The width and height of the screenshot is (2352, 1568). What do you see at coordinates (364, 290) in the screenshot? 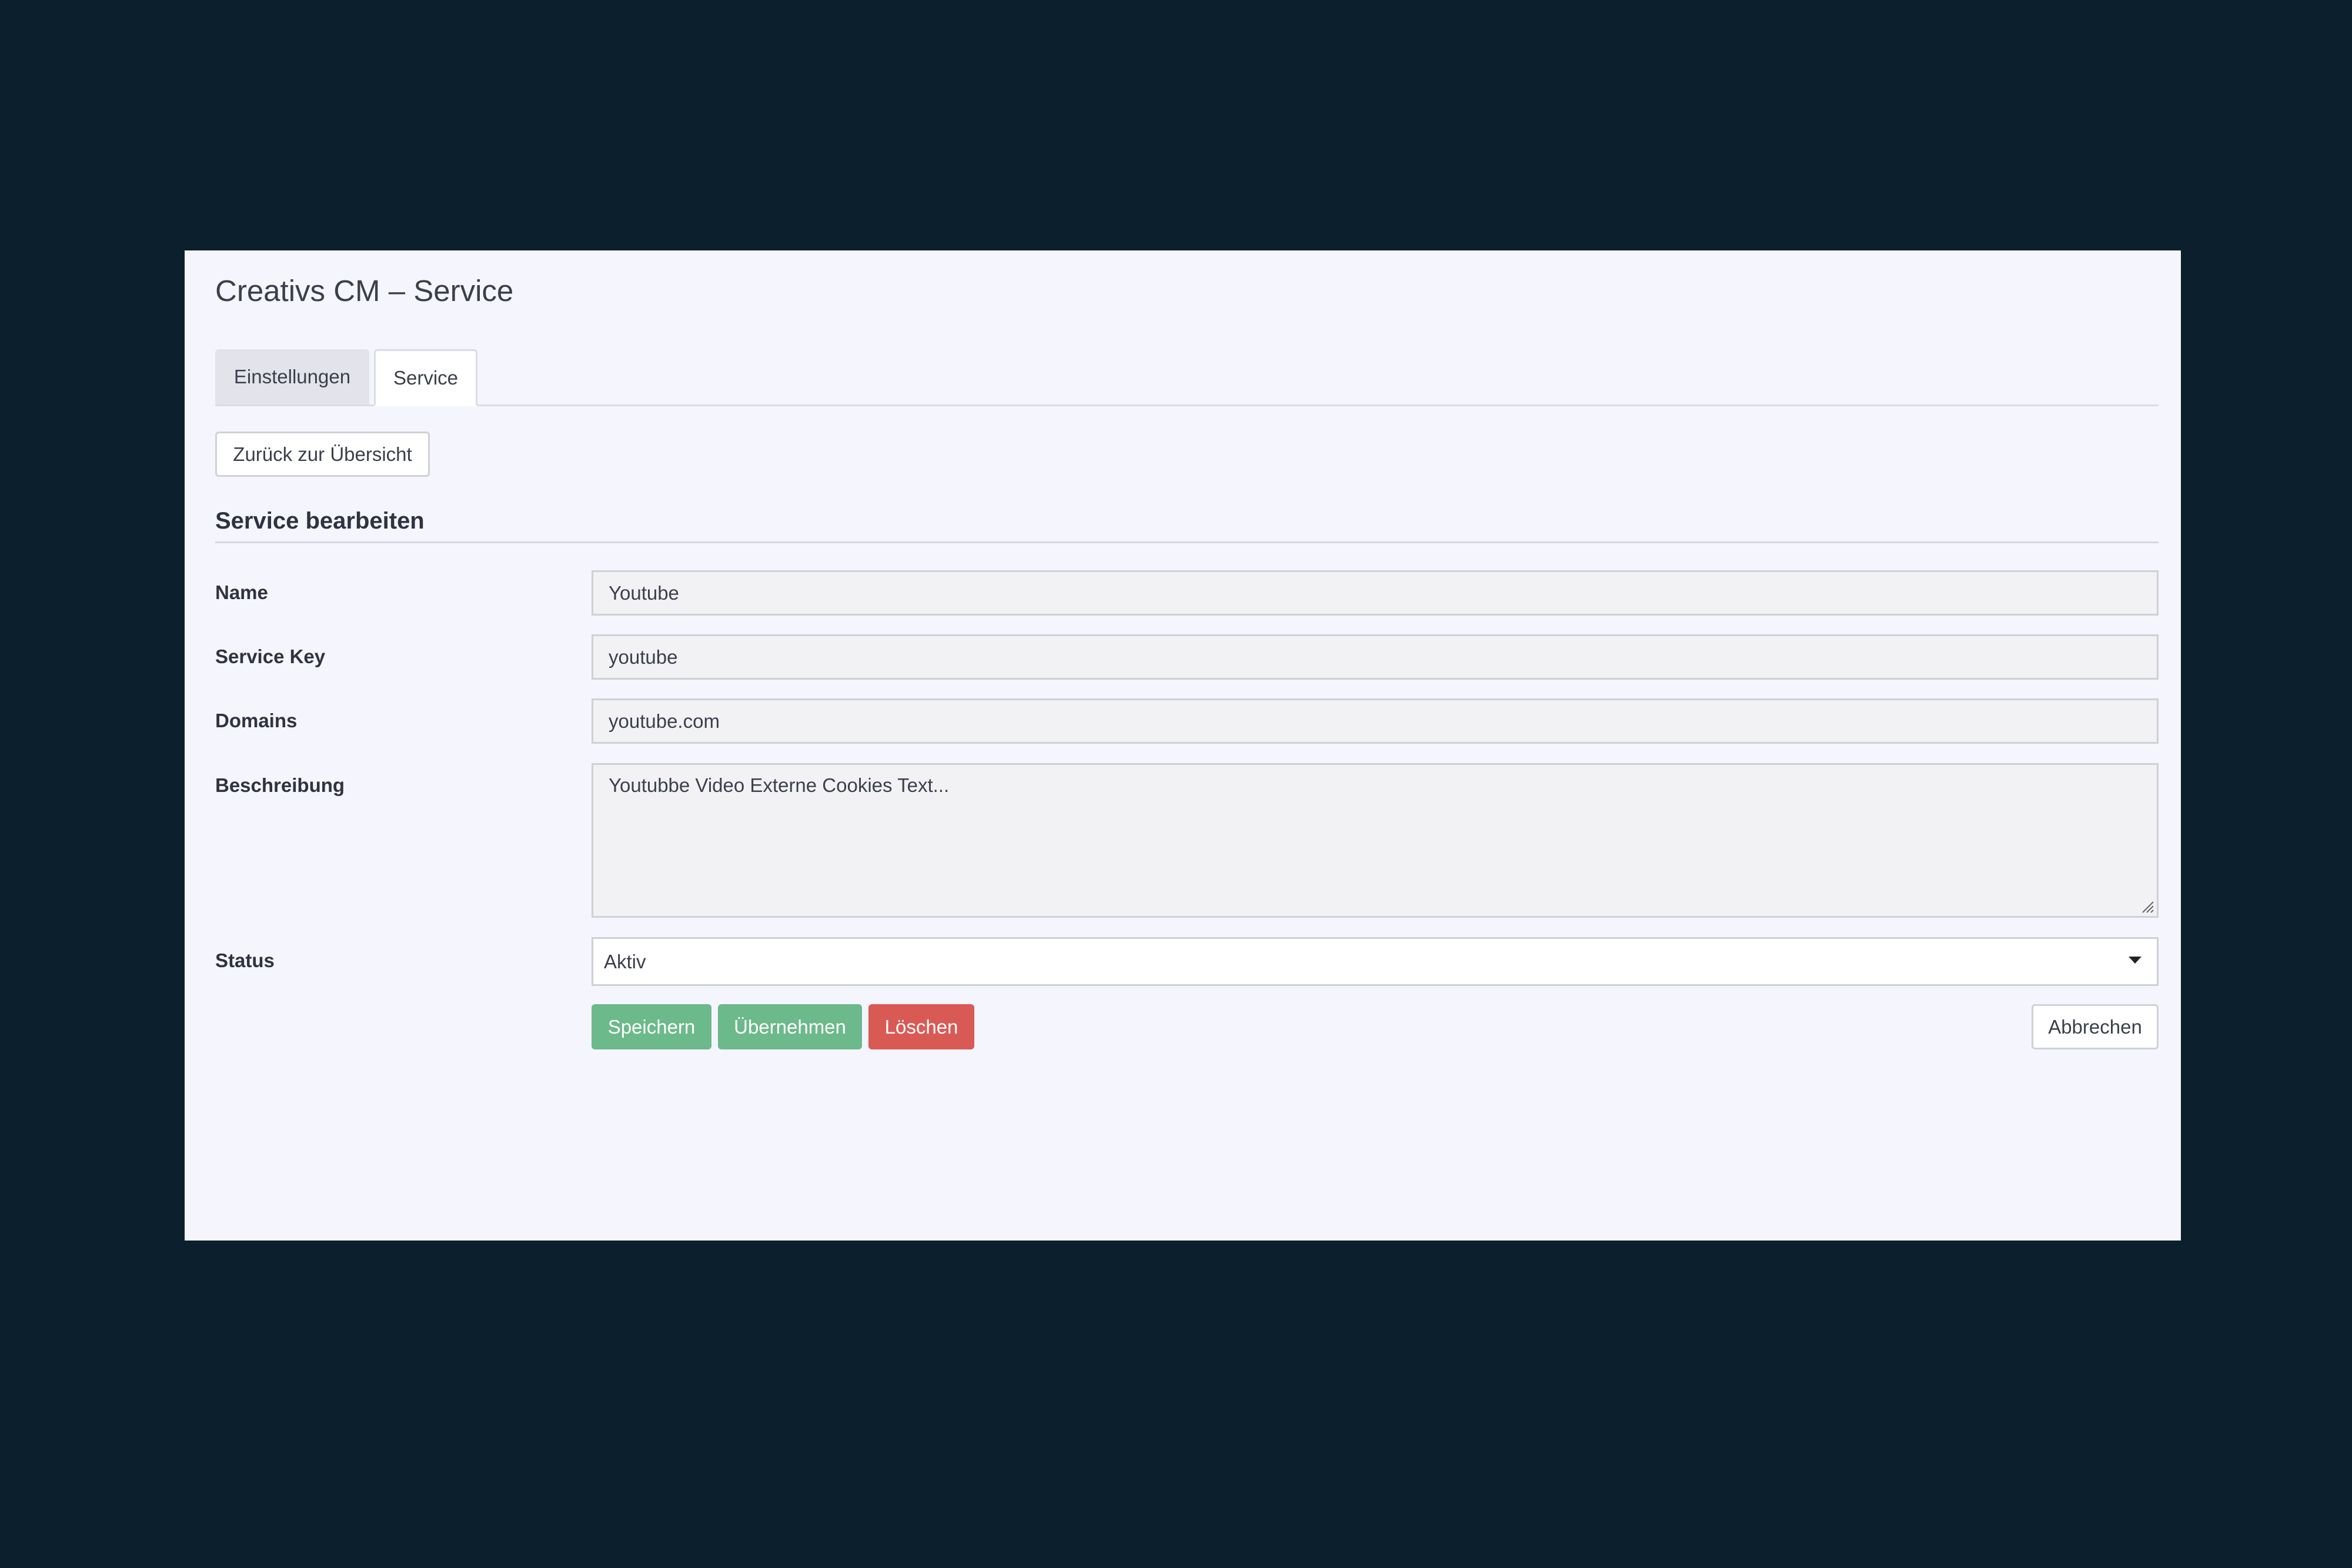
I see `page-title: Creativs CM – Service` at bounding box center [364, 290].